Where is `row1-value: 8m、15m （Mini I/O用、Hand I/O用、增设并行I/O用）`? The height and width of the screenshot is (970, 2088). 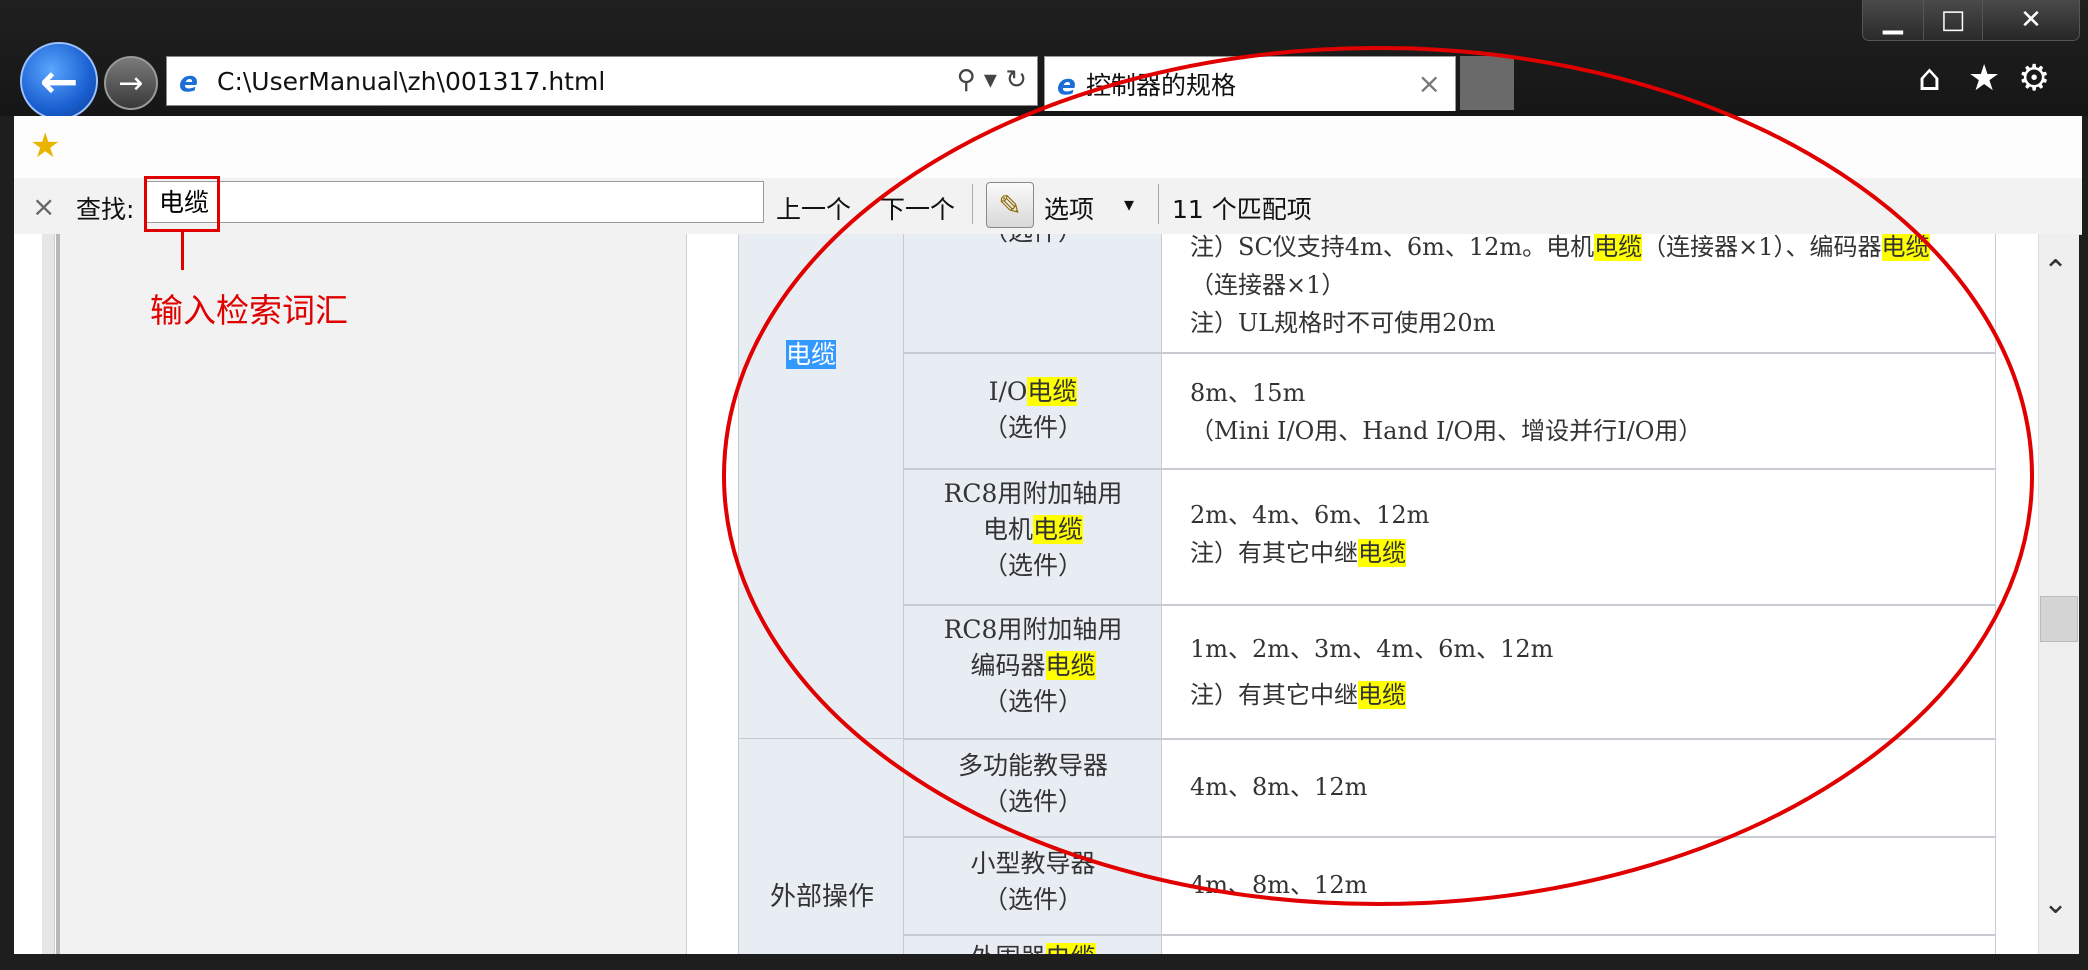
row1-value: 8m、15m （Mini I/O用、Hand I/O用、增设并行I/O用） is located at coordinates (1446, 412).